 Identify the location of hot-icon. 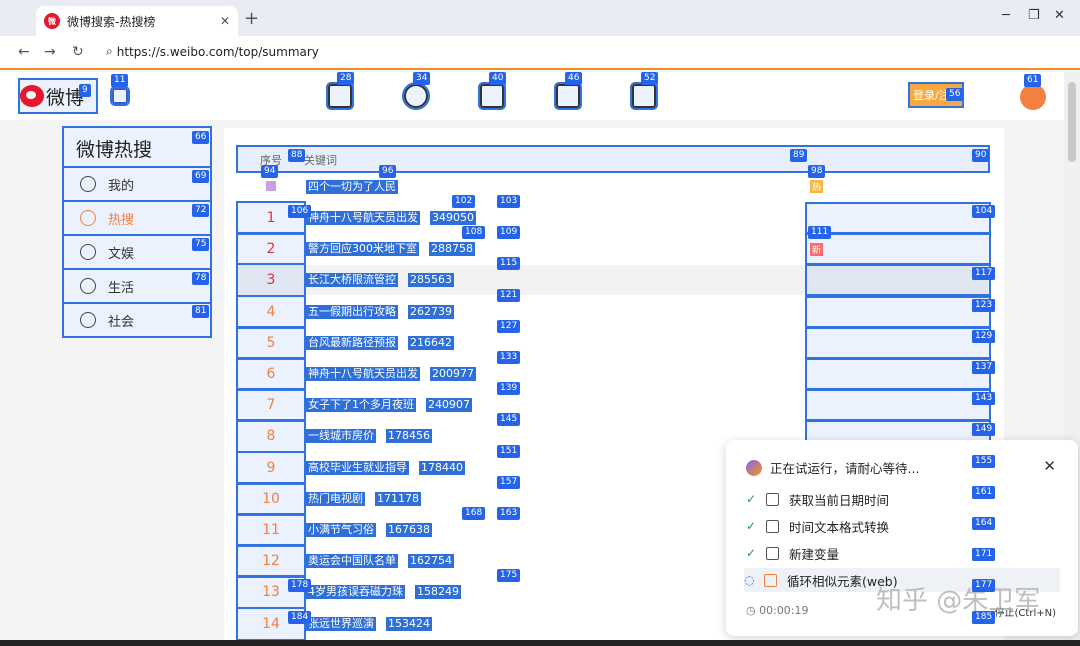
(416, 96).